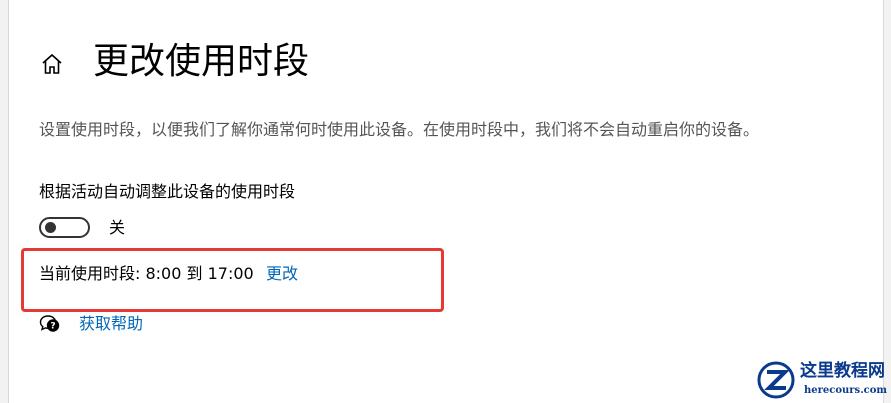 This screenshot has height=403, width=891. I want to click on window-right-edge, so click(887, 201).